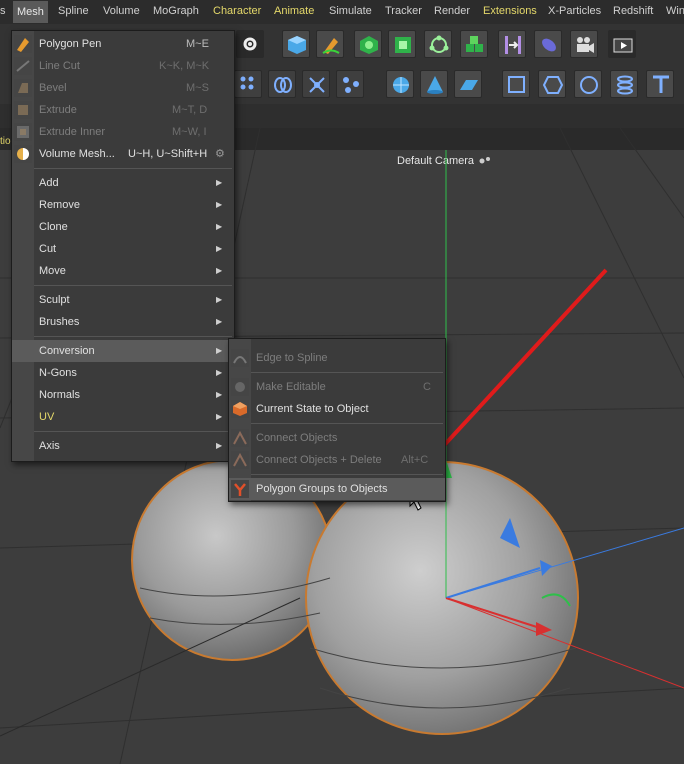  Describe the element at coordinates (23, 66) in the screenshot. I see `line-cut-icon` at that location.